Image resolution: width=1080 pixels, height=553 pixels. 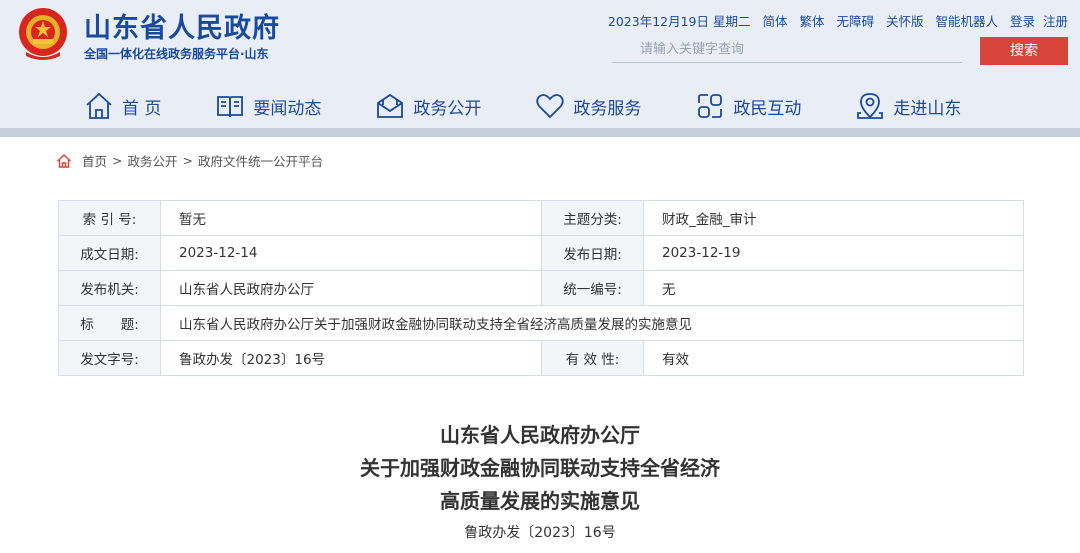 I want to click on link-accessibility: 无障碍, so click(x=855, y=21).